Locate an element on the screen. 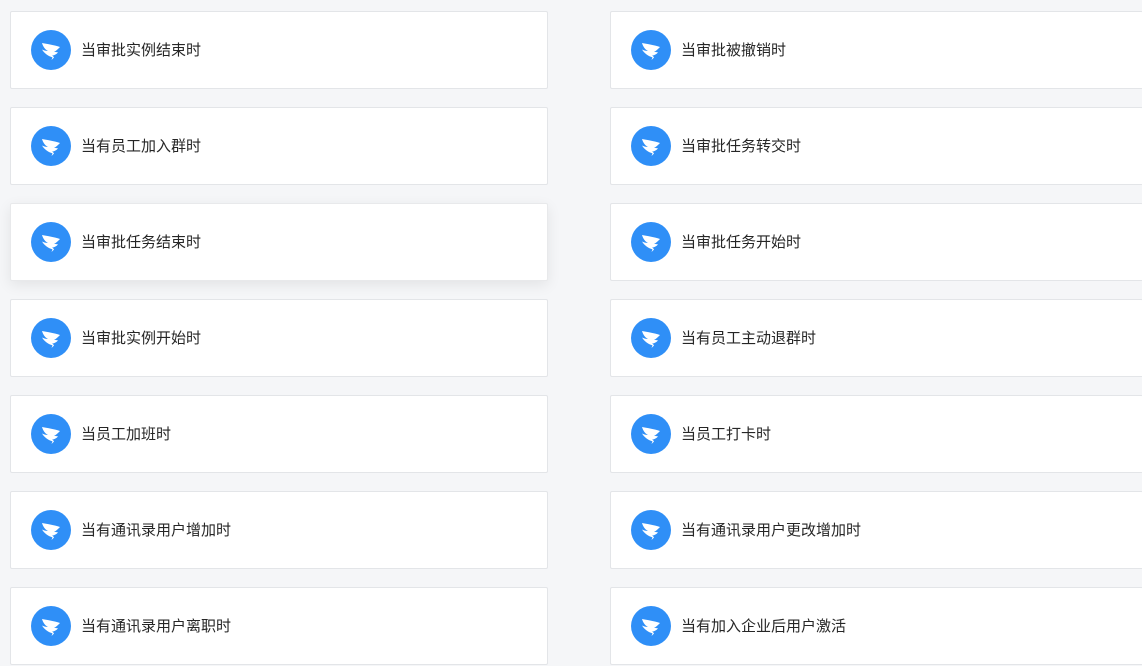 The height and width of the screenshot is (666, 1142). trigger-label: 当有加入企业后用户激活 is located at coordinates (764, 625).